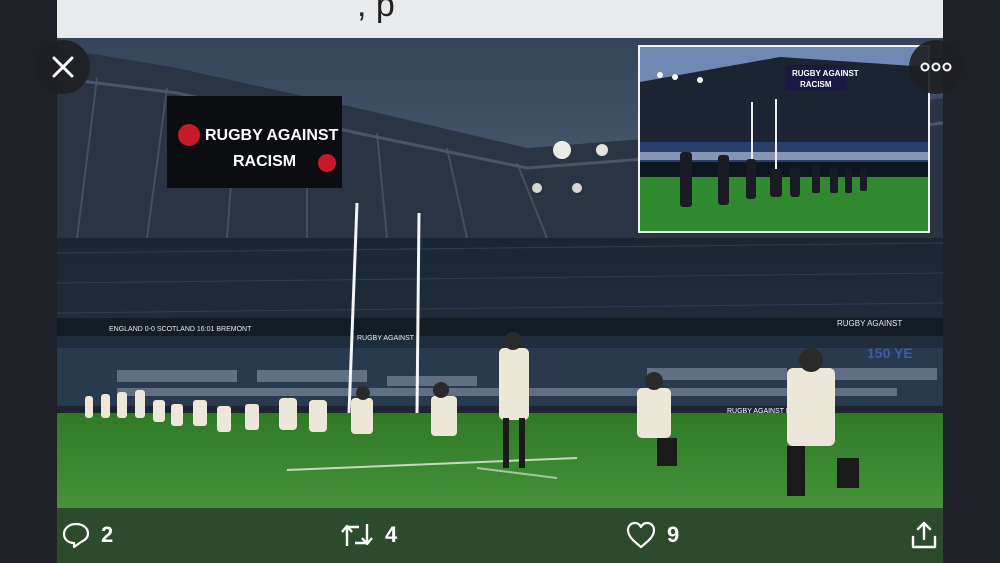 Image resolution: width=1000 pixels, height=563 pixels. I want to click on scoreboard-line-2: RACISM, so click(264, 161).